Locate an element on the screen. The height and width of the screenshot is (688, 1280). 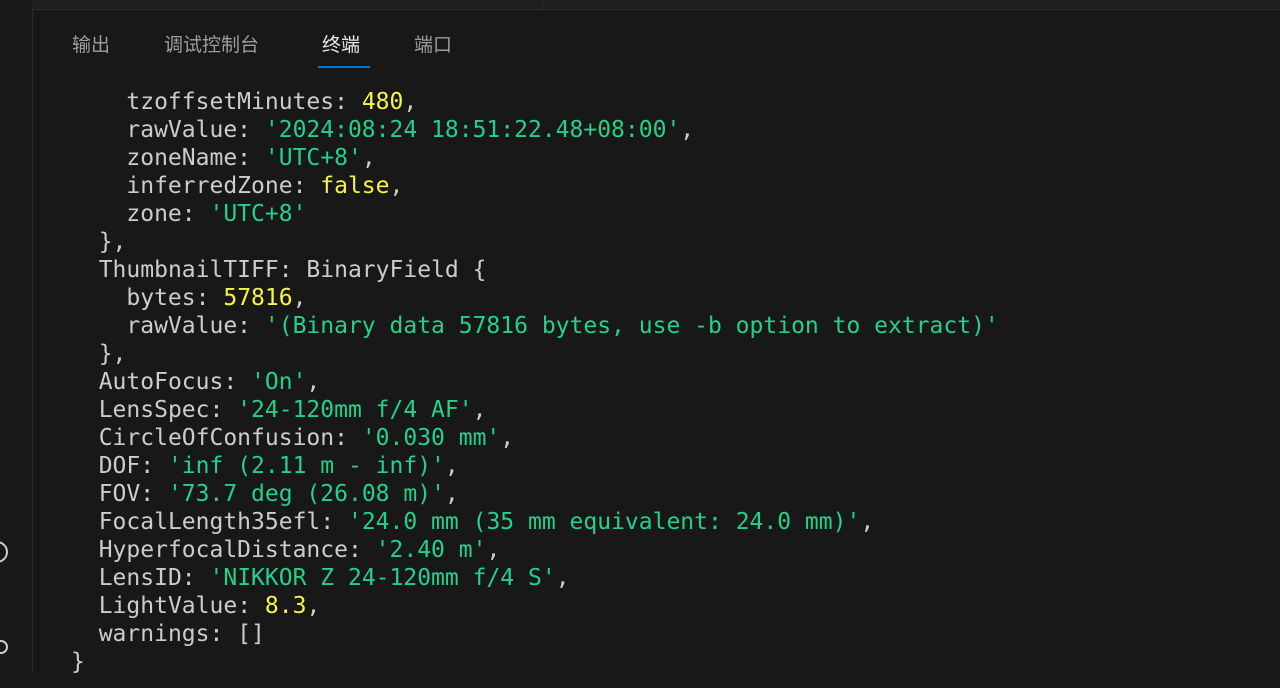
line-value: '24.0 mm (35 mm equivalent: 24.0 mm)' is located at coordinates (604, 522).